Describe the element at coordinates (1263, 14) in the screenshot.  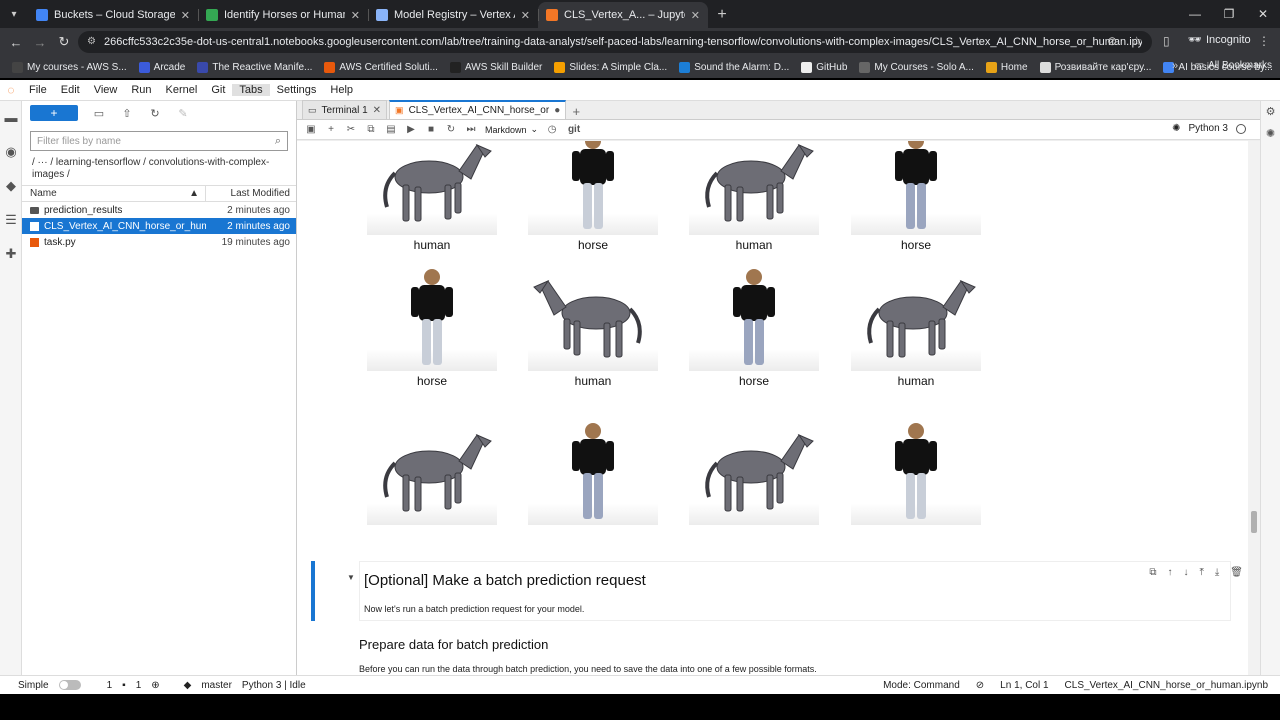
I see `close-window-icon: ✕` at that location.